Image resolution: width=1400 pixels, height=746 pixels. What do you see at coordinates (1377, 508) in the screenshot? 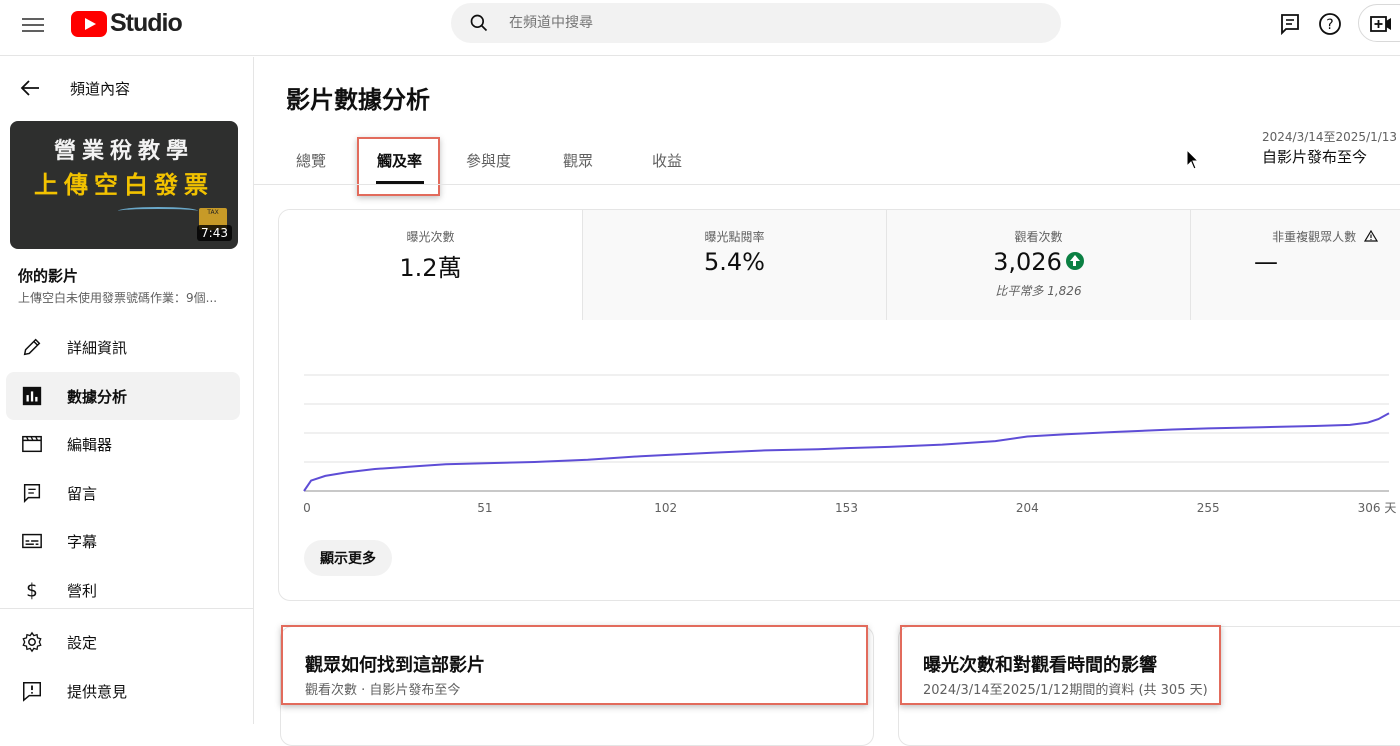
I see `chart-x-tick-label: 306 天` at bounding box center [1377, 508].